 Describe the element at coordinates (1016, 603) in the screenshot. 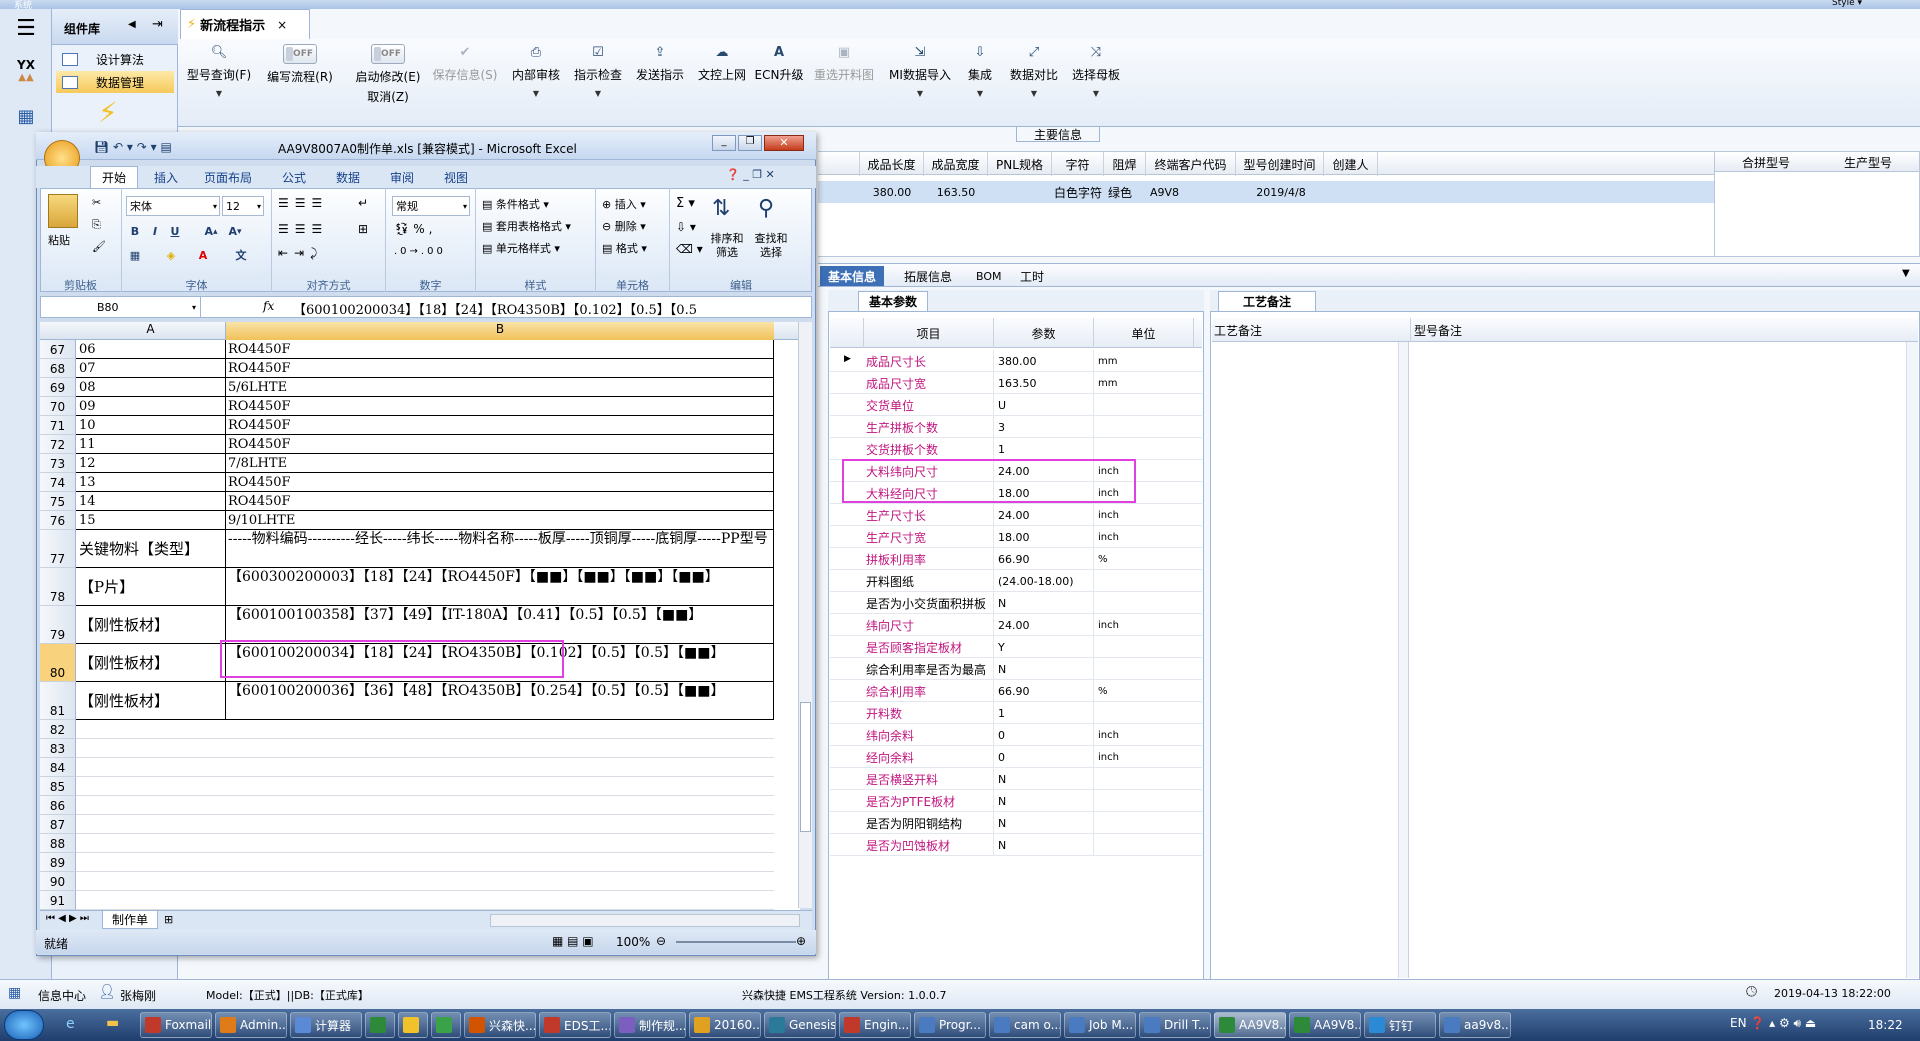

I see `table-row: 是否为小交货面积拼板 N` at that location.